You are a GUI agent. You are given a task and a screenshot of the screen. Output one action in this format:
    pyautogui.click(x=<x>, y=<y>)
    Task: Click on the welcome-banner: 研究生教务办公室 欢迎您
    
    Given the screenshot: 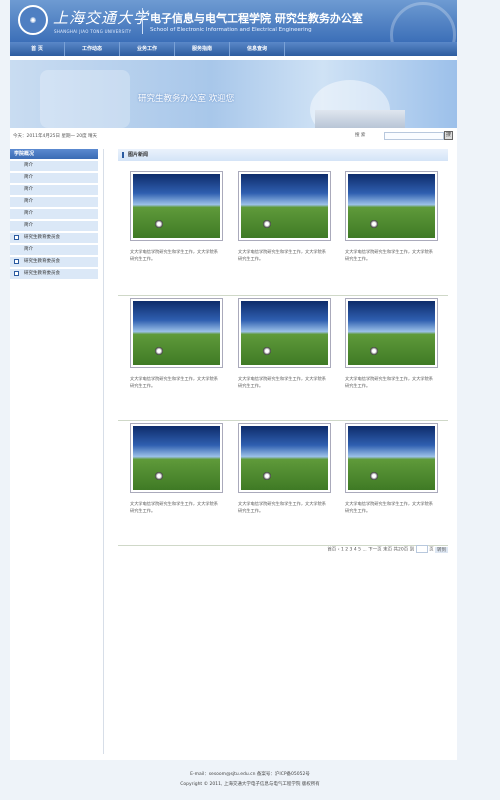 What is the action you would take?
    pyautogui.click(x=233, y=94)
    